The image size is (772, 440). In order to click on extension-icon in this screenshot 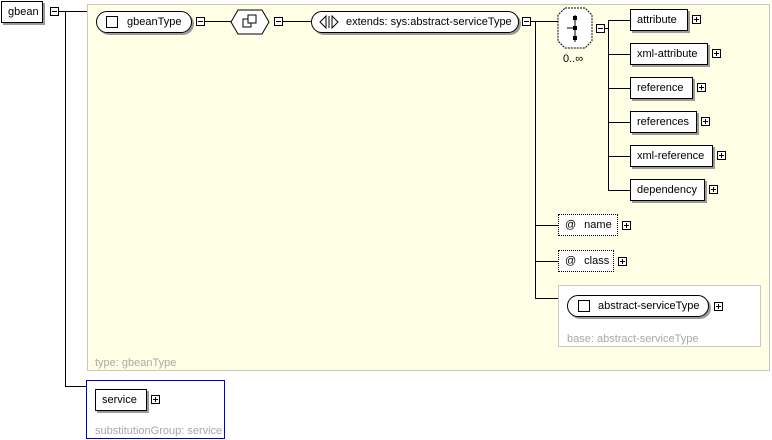, I will do `click(329, 22)`.